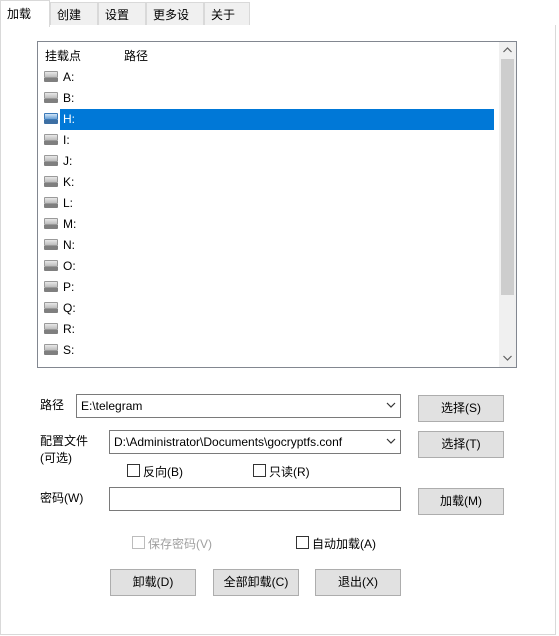 The height and width of the screenshot is (636, 559). Describe the element at coordinates (256, 582) in the screenshot. I see `unmount-all-button: 全部卸载(C)` at that location.